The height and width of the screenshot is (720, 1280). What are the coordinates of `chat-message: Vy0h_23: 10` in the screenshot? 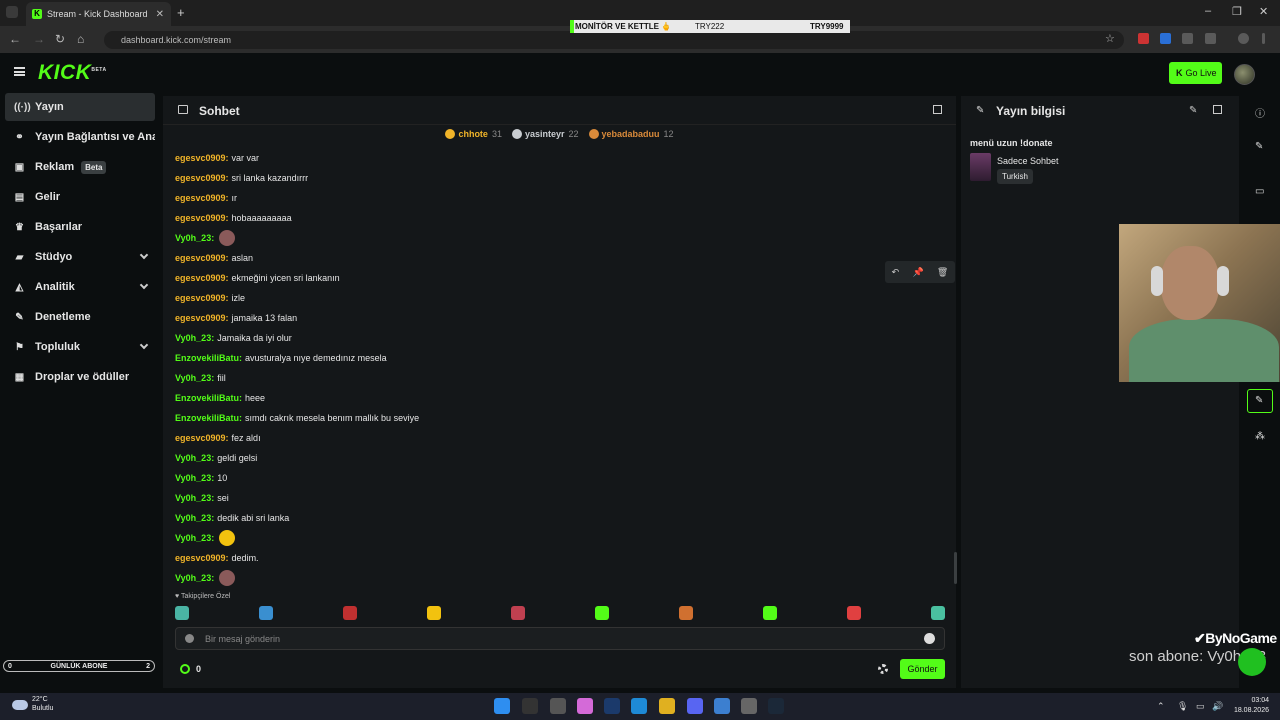 It's located at (555, 478).